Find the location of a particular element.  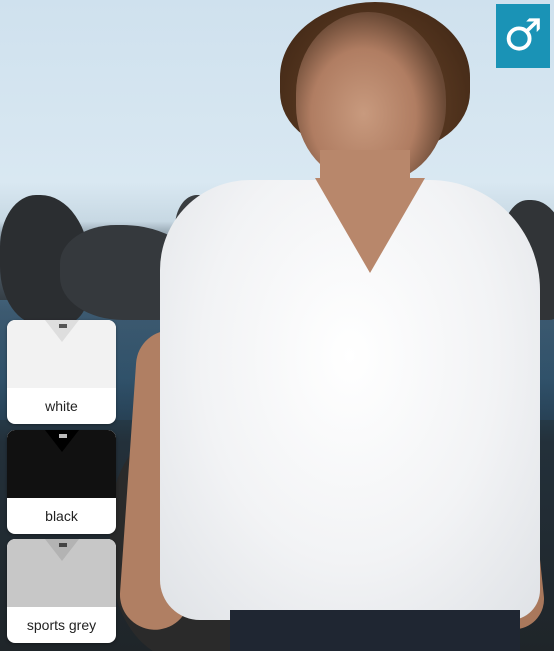

swatch-black-image is located at coordinates (61, 464).